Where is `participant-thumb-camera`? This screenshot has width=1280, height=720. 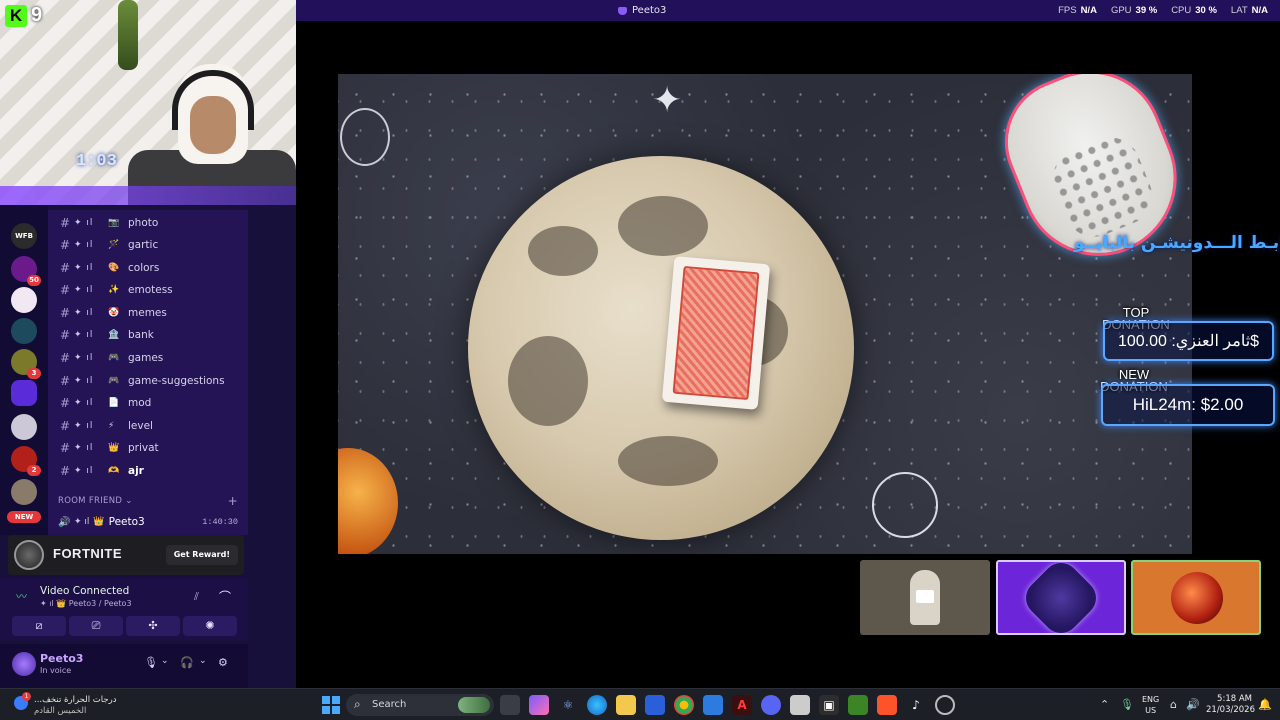 participant-thumb-camera is located at coordinates (925, 597).